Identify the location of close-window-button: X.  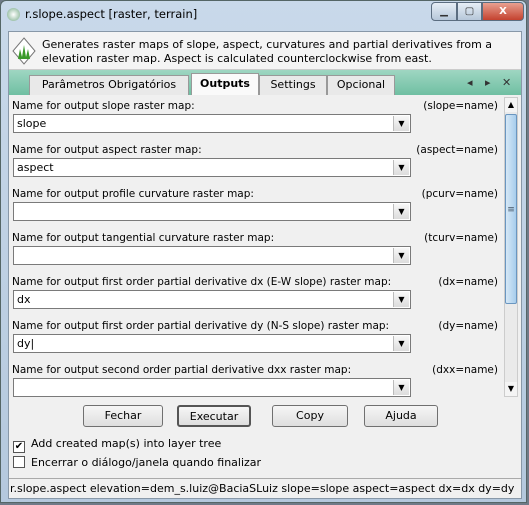
(503, 11).